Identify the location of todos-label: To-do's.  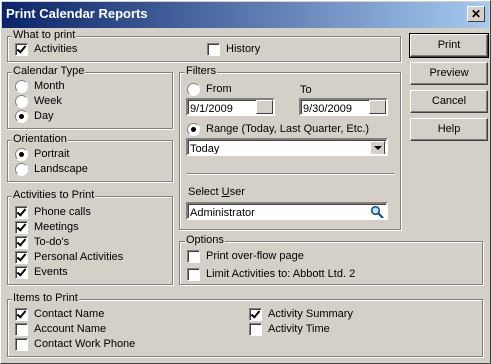
(52, 242).